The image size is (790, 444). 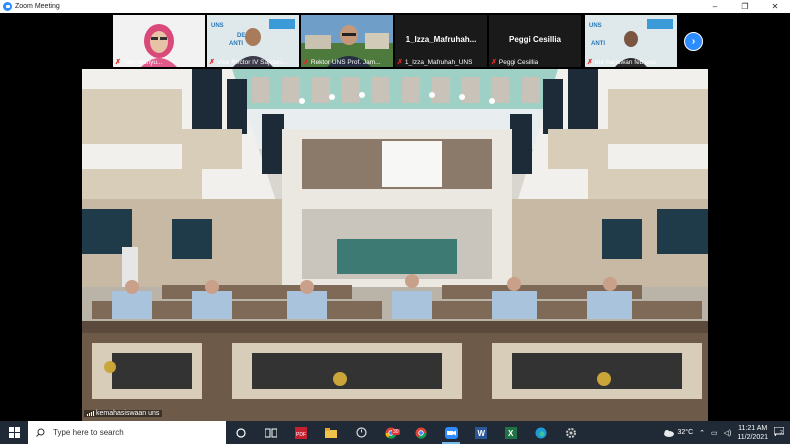 I want to click on file-explorer-icon, so click(x=331, y=432).